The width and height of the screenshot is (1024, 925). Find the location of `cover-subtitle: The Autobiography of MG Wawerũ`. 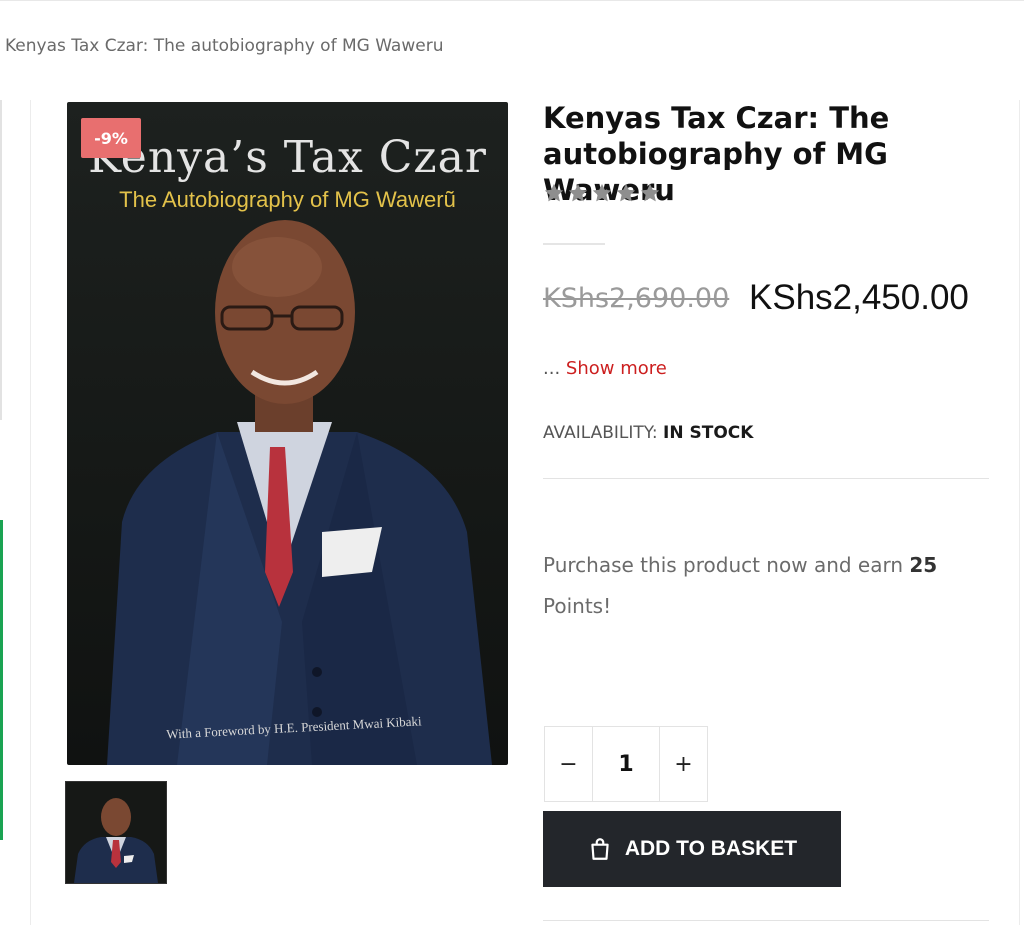

cover-subtitle: The Autobiography of MG Wawerũ is located at coordinates (287, 199).